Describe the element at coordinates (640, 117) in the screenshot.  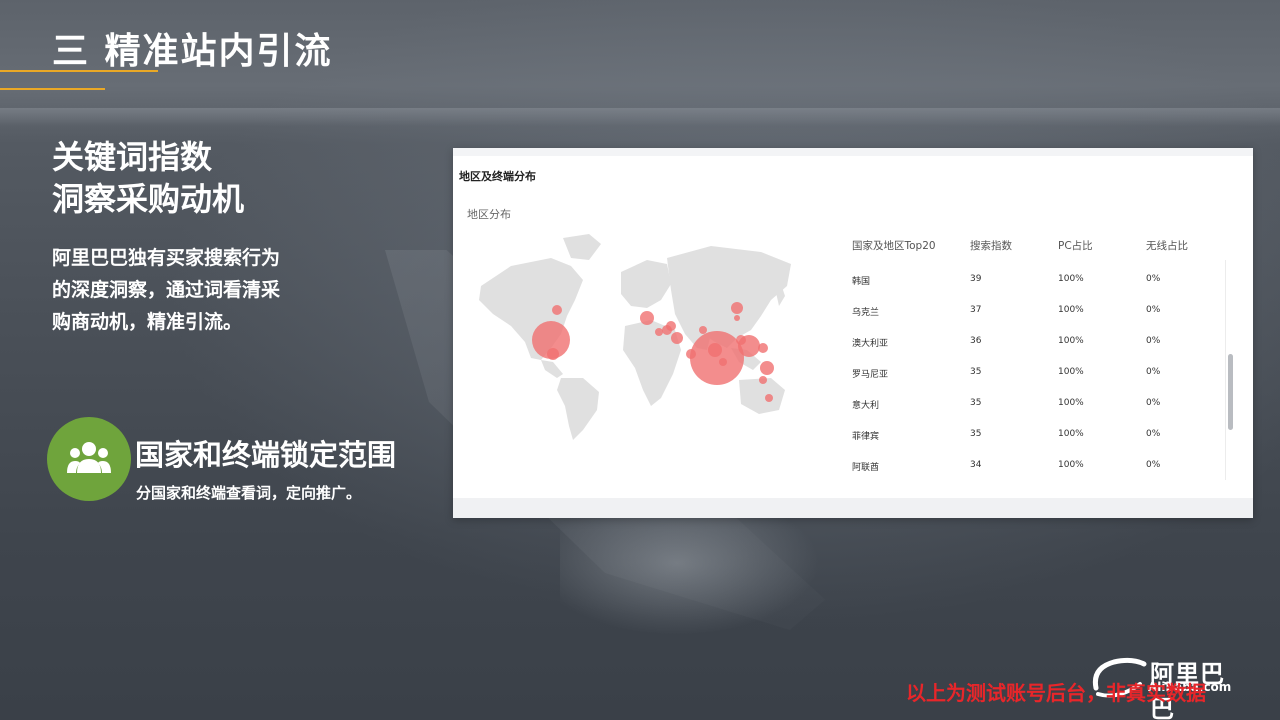
I see `horizon-glow` at that location.